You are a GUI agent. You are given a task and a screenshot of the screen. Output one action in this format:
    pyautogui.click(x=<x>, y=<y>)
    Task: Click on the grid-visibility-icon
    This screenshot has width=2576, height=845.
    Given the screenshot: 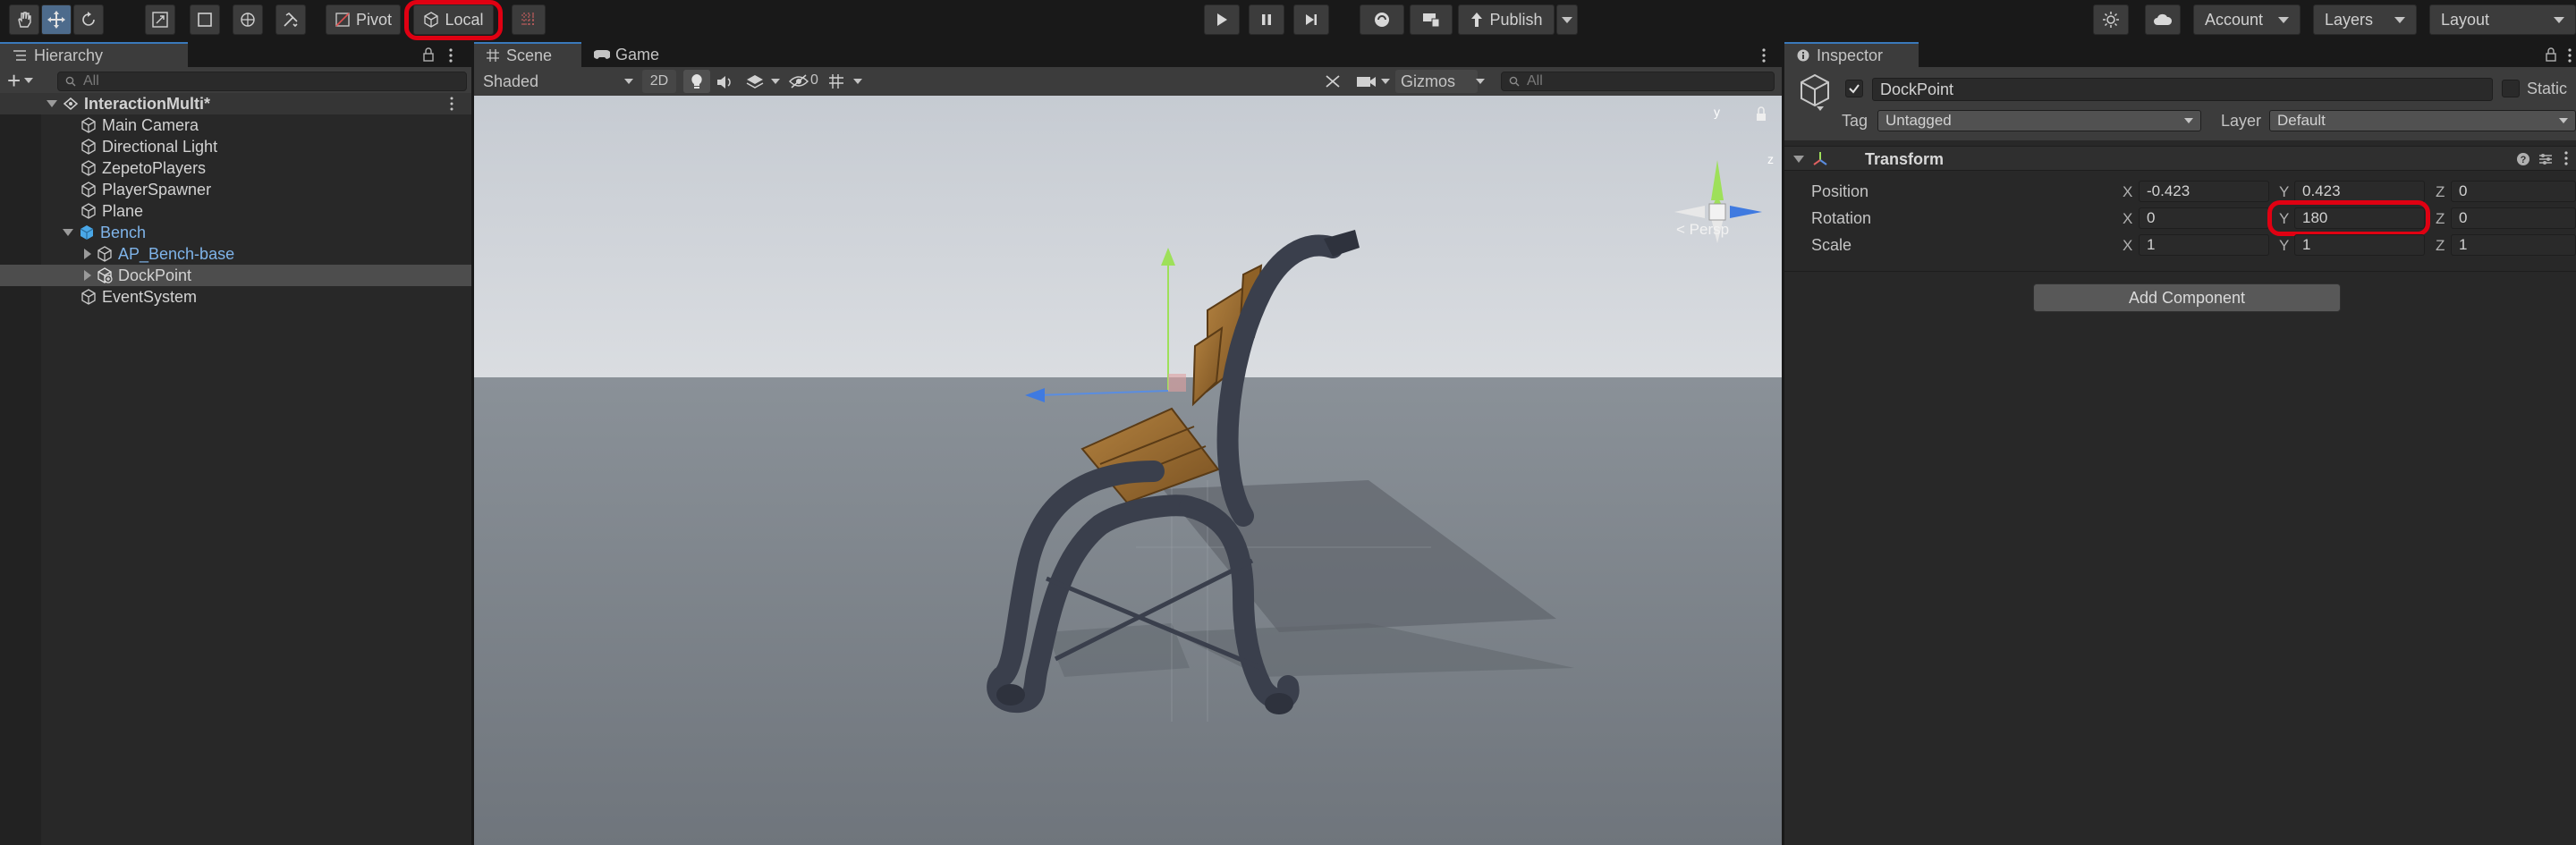 What is the action you would take?
    pyautogui.click(x=837, y=81)
    